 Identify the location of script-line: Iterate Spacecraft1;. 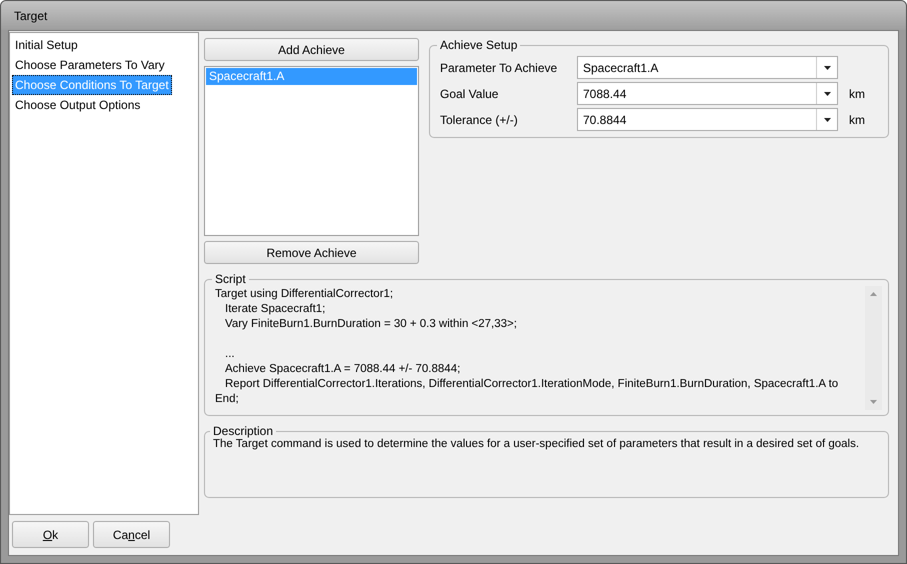
(275, 309).